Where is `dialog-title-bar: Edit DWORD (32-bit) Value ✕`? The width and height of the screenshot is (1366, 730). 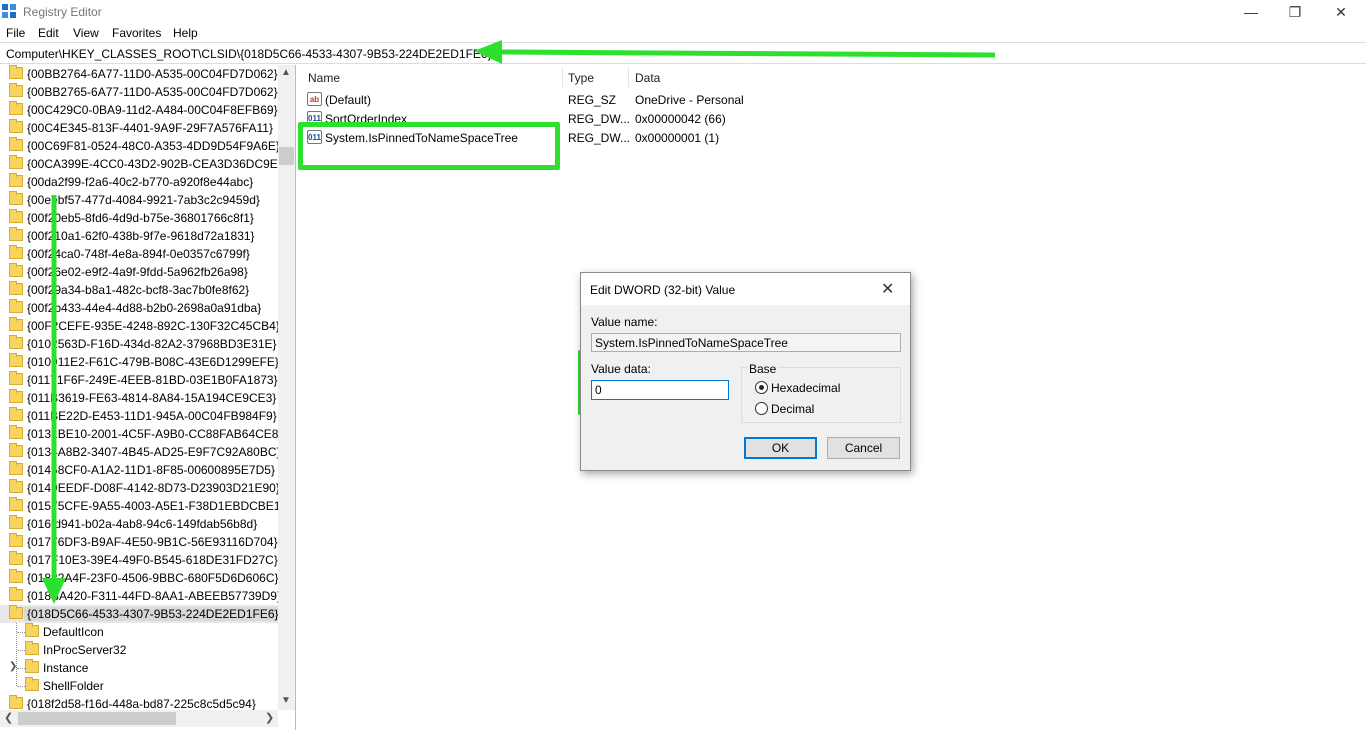 dialog-title-bar: Edit DWORD (32-bit) Value ✕ is located at coordinates (745, 289).